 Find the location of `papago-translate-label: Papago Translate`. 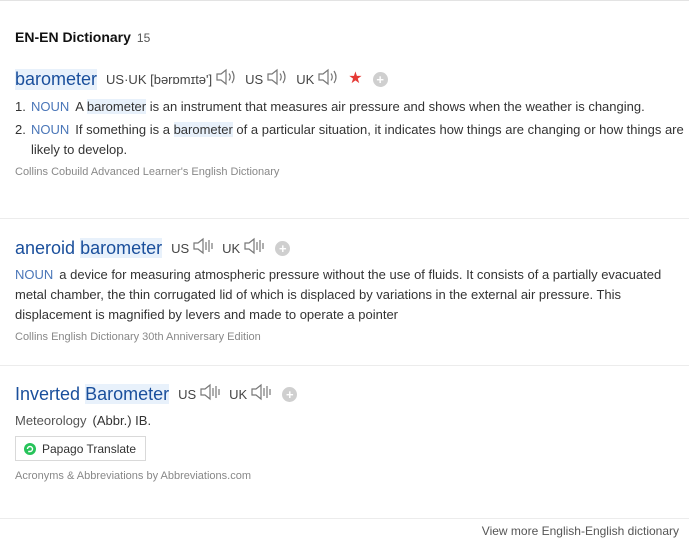

papago-translate-label: Papago Translate is located at coordinates (89, 448).